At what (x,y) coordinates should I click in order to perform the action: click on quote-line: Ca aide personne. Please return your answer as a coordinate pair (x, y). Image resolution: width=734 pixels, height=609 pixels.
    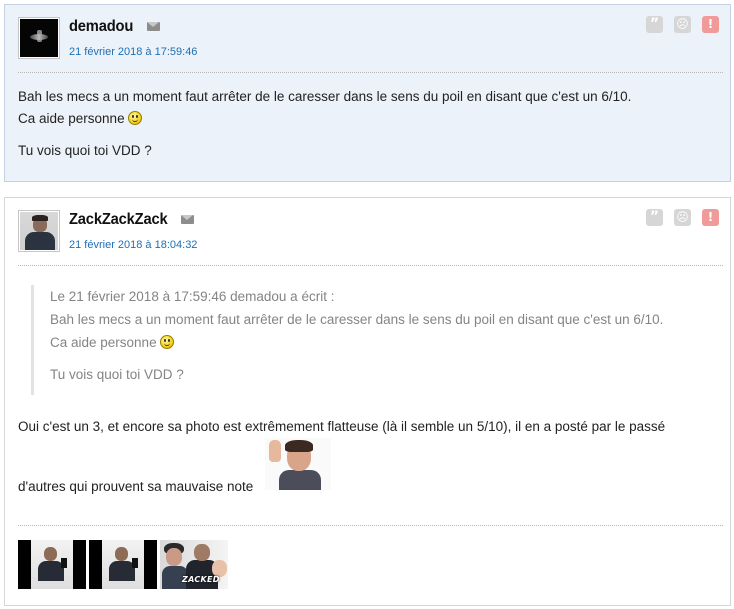
    Looking at the image, I should click on (103, 342).